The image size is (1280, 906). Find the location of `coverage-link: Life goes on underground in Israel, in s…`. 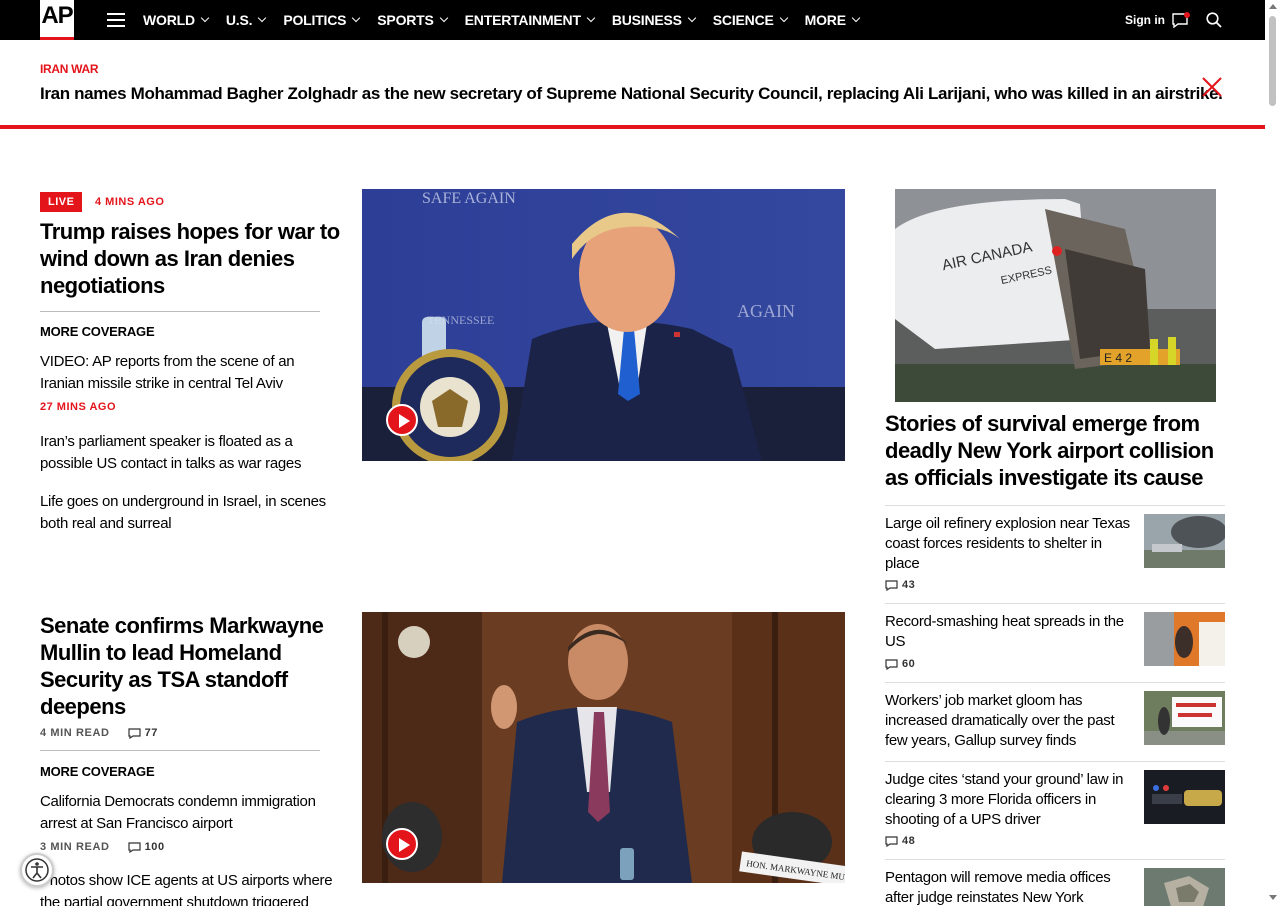

coverage-link: Life goes on underground in Israel, in s… is located at coordinates (190, 513).